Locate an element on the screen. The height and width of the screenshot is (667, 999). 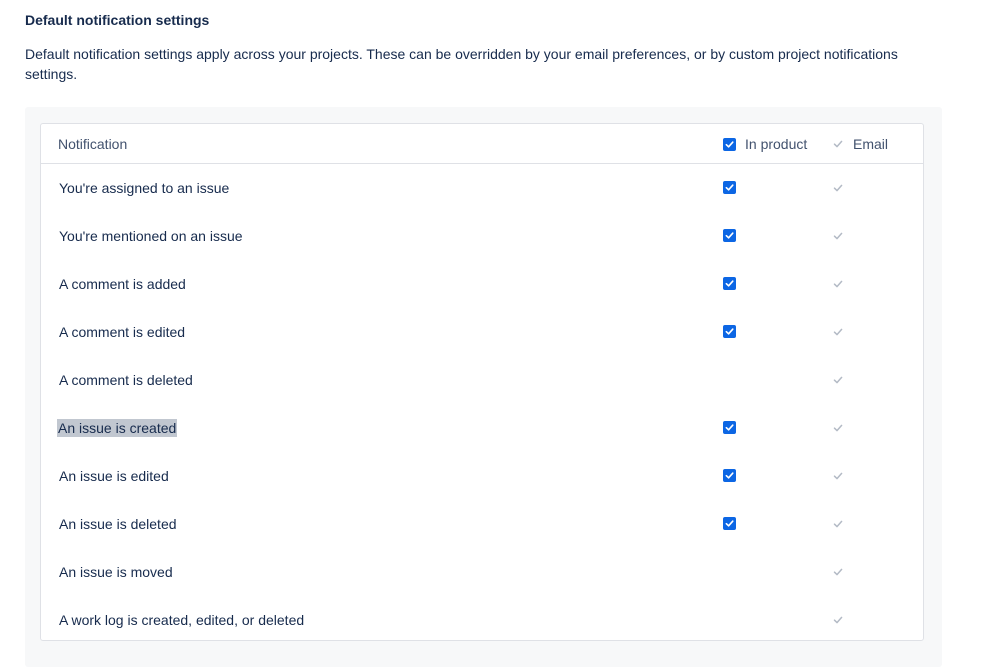
notification-label: An issue is edited is located at coordinates (114, 476).